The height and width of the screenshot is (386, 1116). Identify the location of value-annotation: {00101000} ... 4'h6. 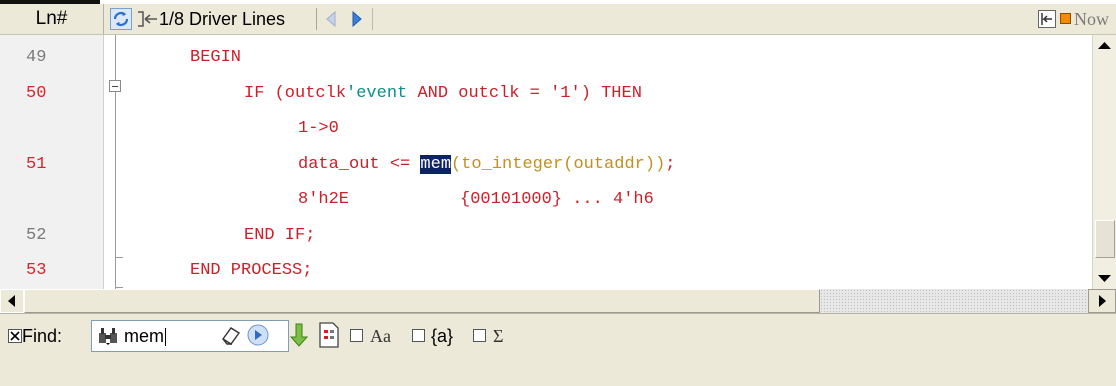
(557, 199).